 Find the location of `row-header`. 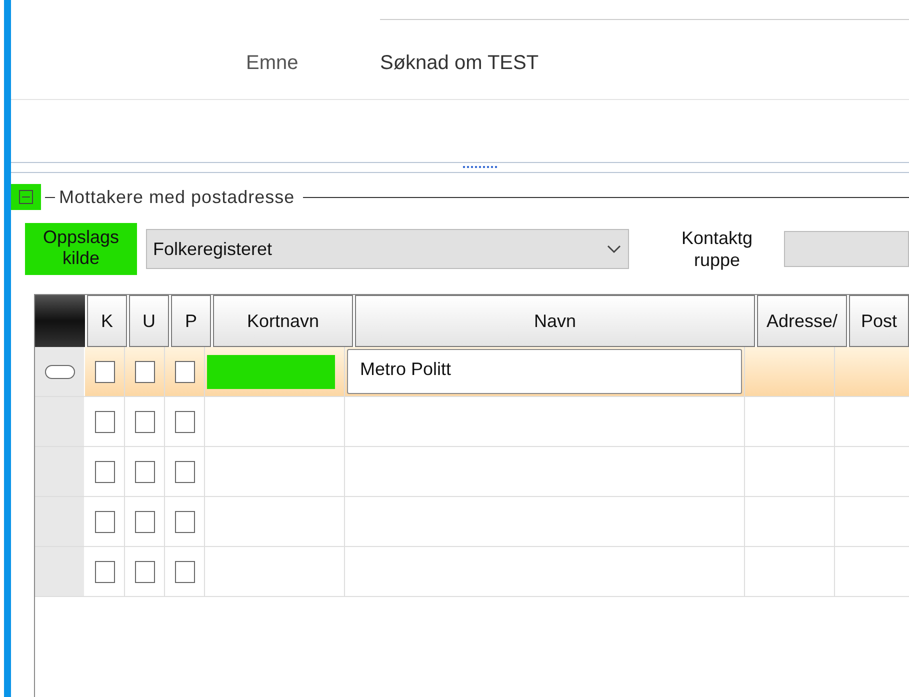

row-header is located at coordinates (60, 371).